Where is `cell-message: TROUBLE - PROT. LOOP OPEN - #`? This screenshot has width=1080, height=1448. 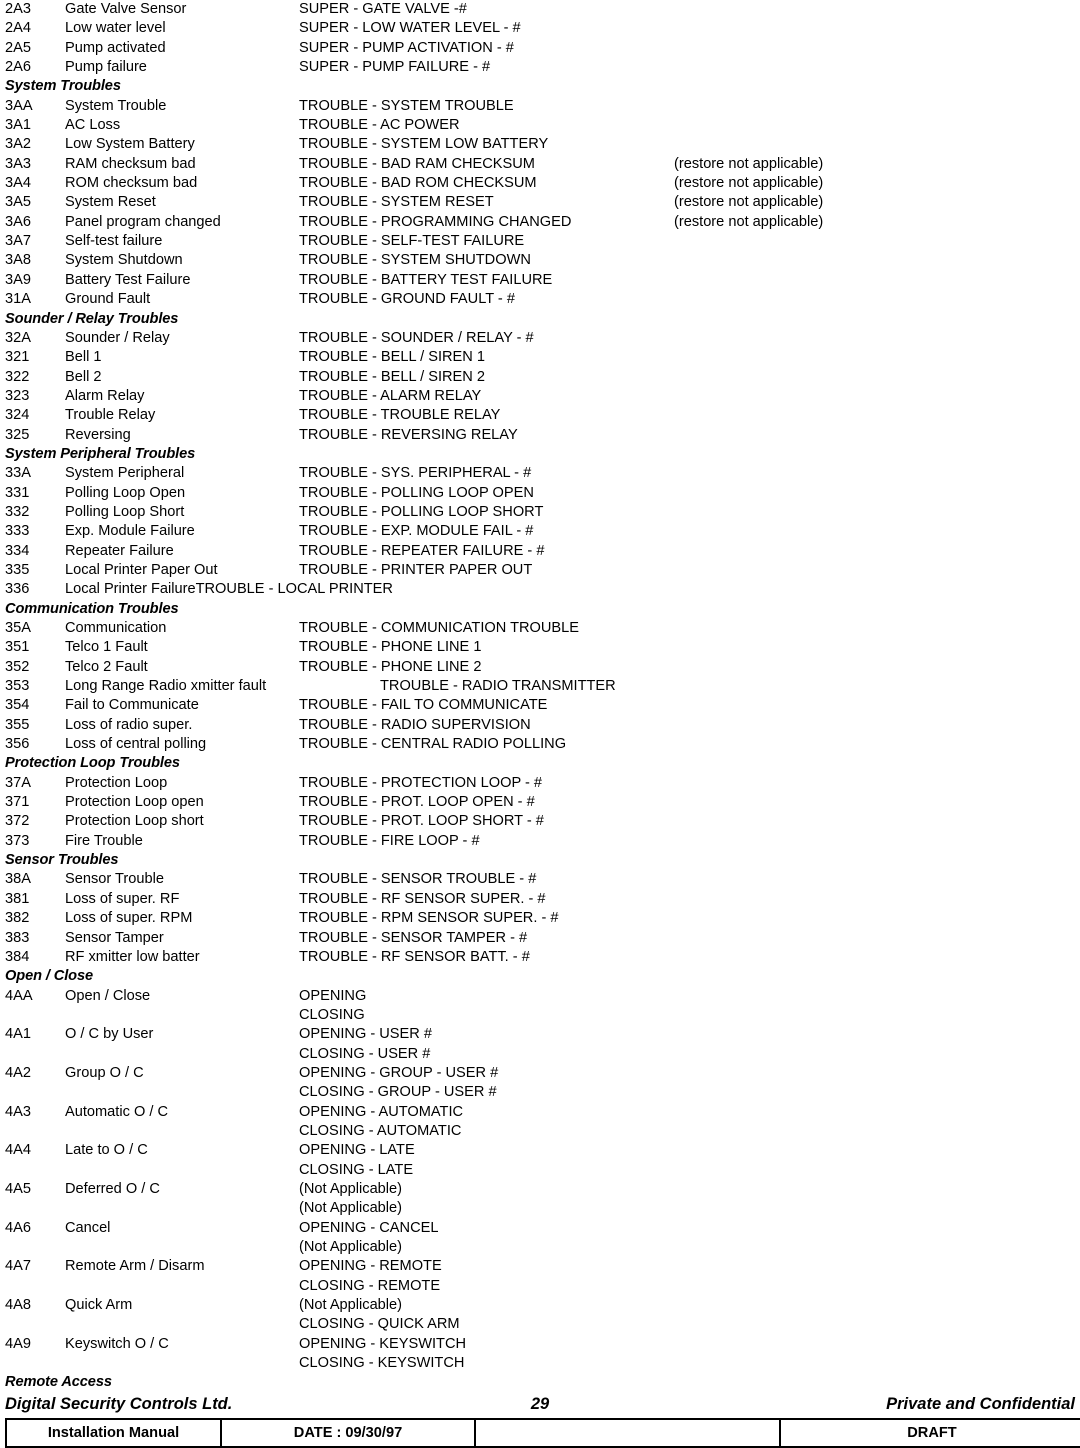
cell-message: TROUBLE - PROT. LOOP OPEN - # is located at coordinates (417, 802).